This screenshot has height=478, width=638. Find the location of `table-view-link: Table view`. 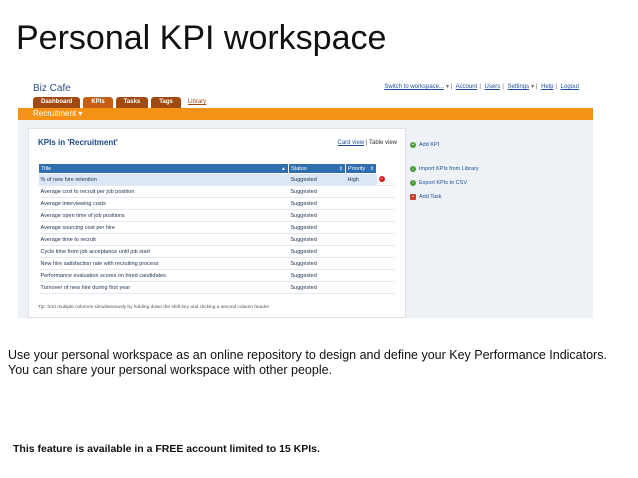

table-view-link: Table view is located at coordinates (383, 143).